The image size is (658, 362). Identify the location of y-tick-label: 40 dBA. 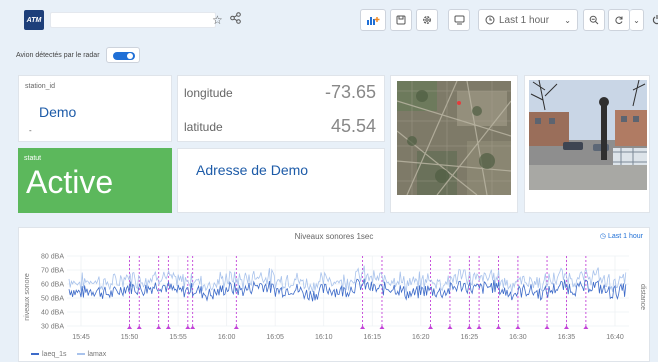
(52, 313).